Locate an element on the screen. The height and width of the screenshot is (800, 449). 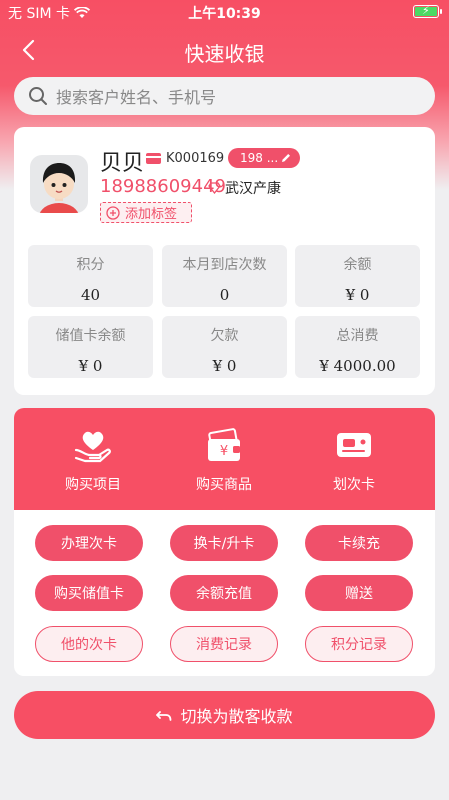
add-tag-label: 添加标签 is located at coordinates (151, 214).